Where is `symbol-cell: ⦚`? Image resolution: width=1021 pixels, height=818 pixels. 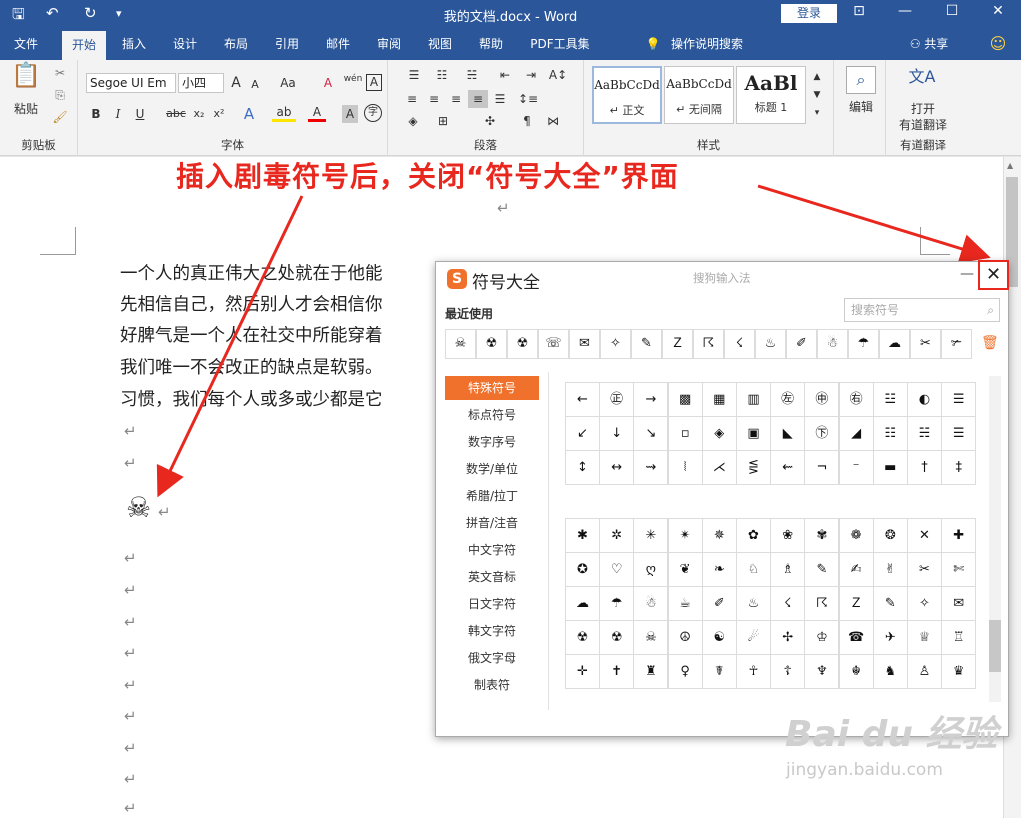 symbol-cell: ⦚ is located at coordinates (685, 467).